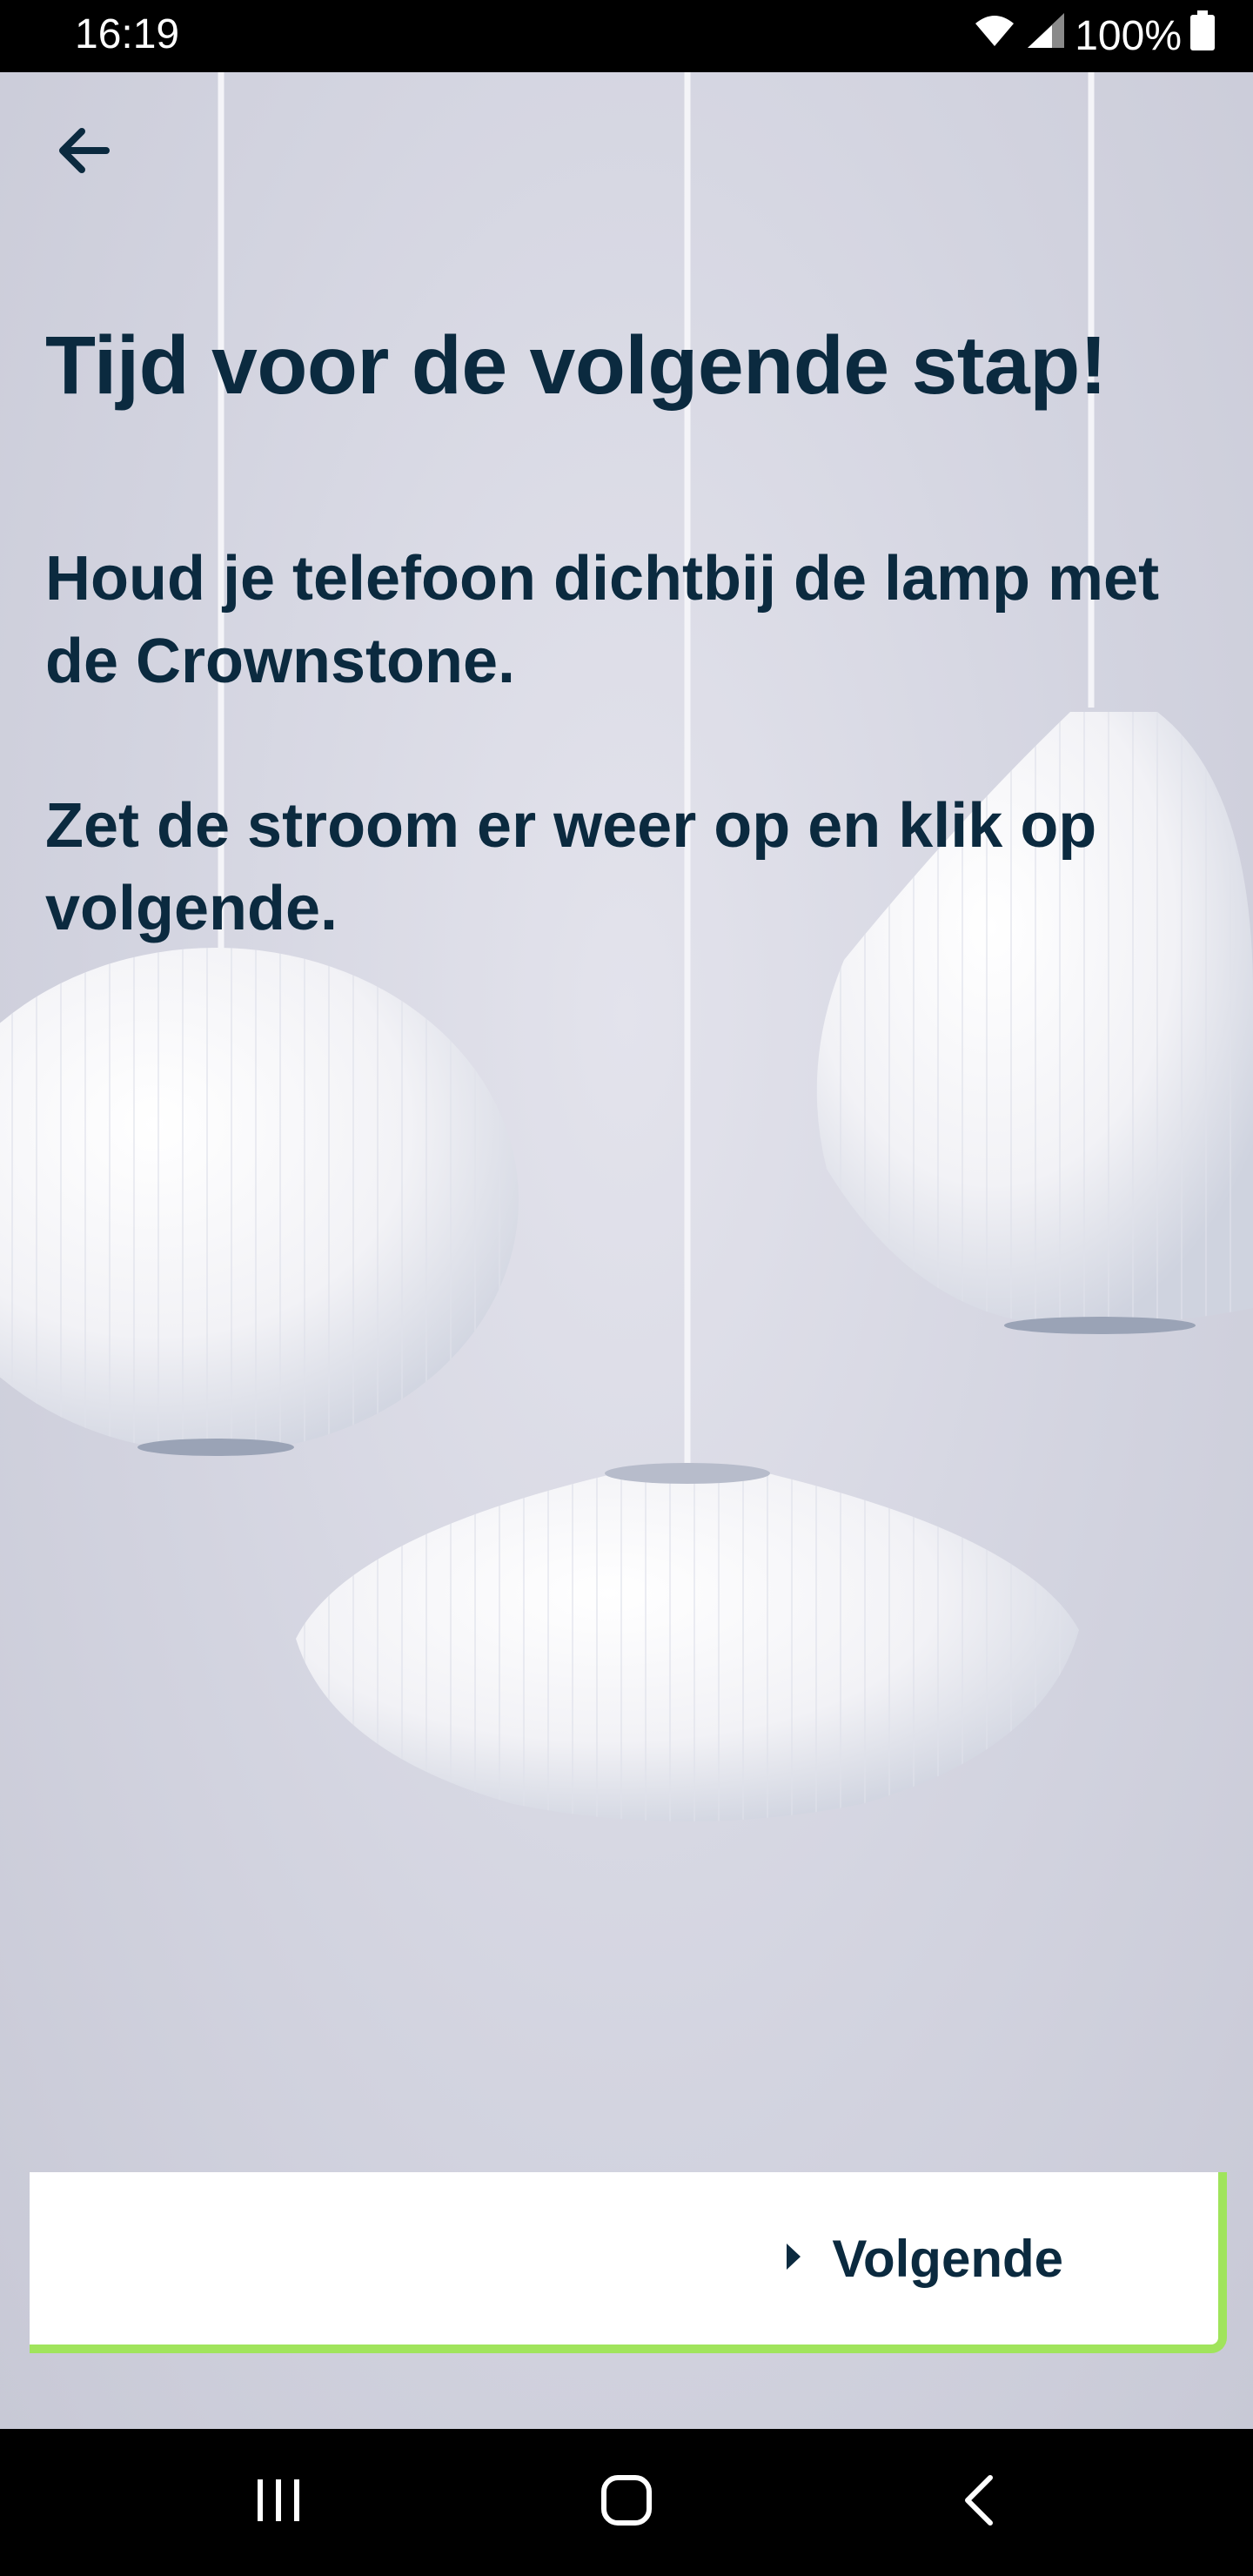  I want to click on lamp-center, so click(687, 1642).